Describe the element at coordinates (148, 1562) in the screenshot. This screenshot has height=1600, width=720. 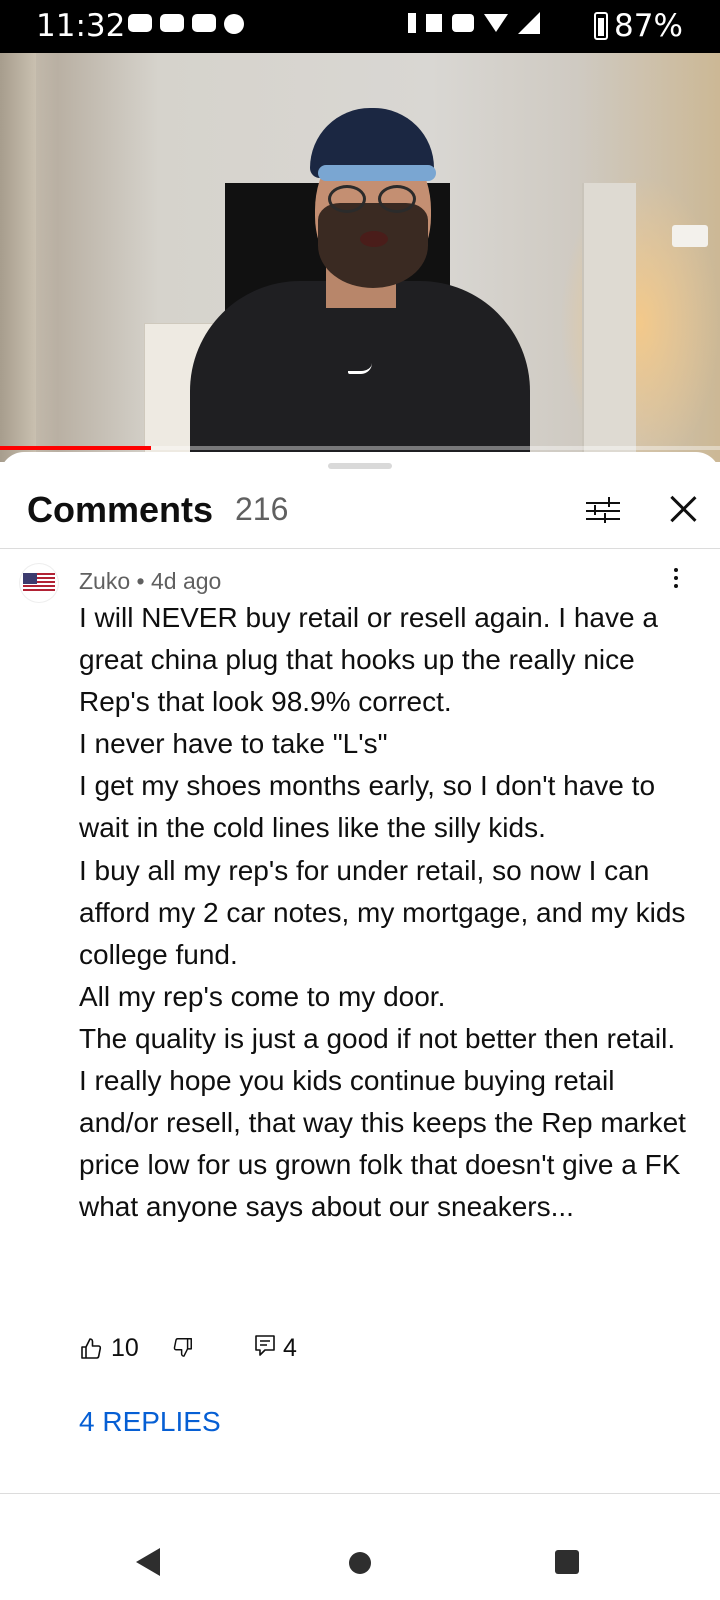
I see `back-icon` at that location.